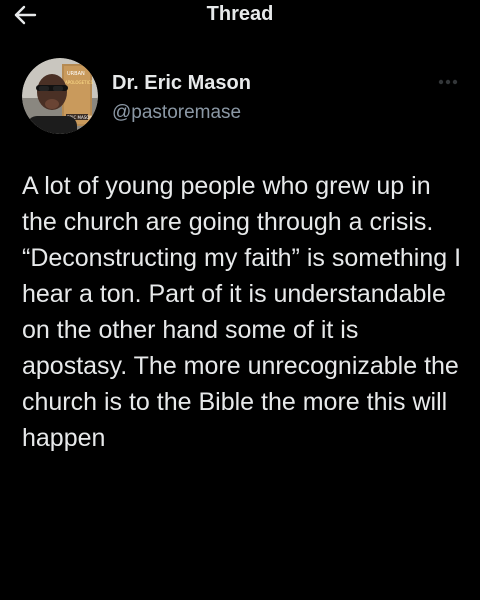  I want to click on avatar-image: URBAN APOLOGETICS ERIC MASON, so click(60, 96).